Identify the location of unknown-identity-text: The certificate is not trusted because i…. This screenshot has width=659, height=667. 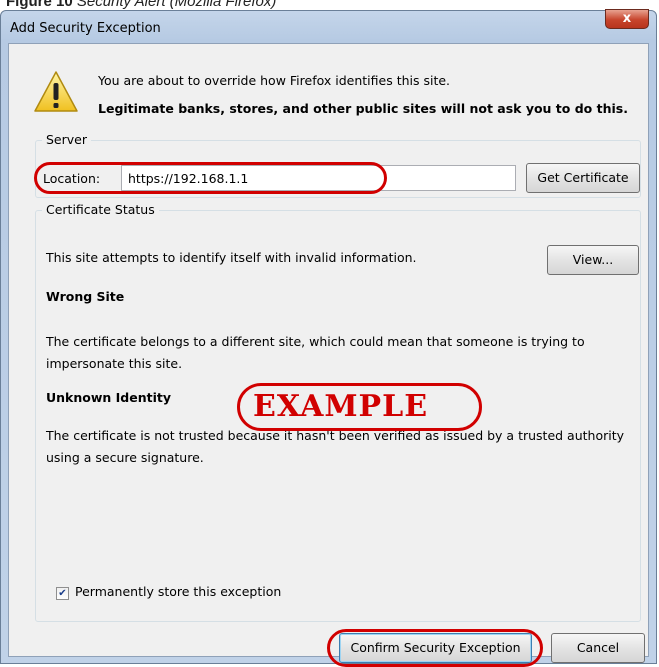
(335, 446).